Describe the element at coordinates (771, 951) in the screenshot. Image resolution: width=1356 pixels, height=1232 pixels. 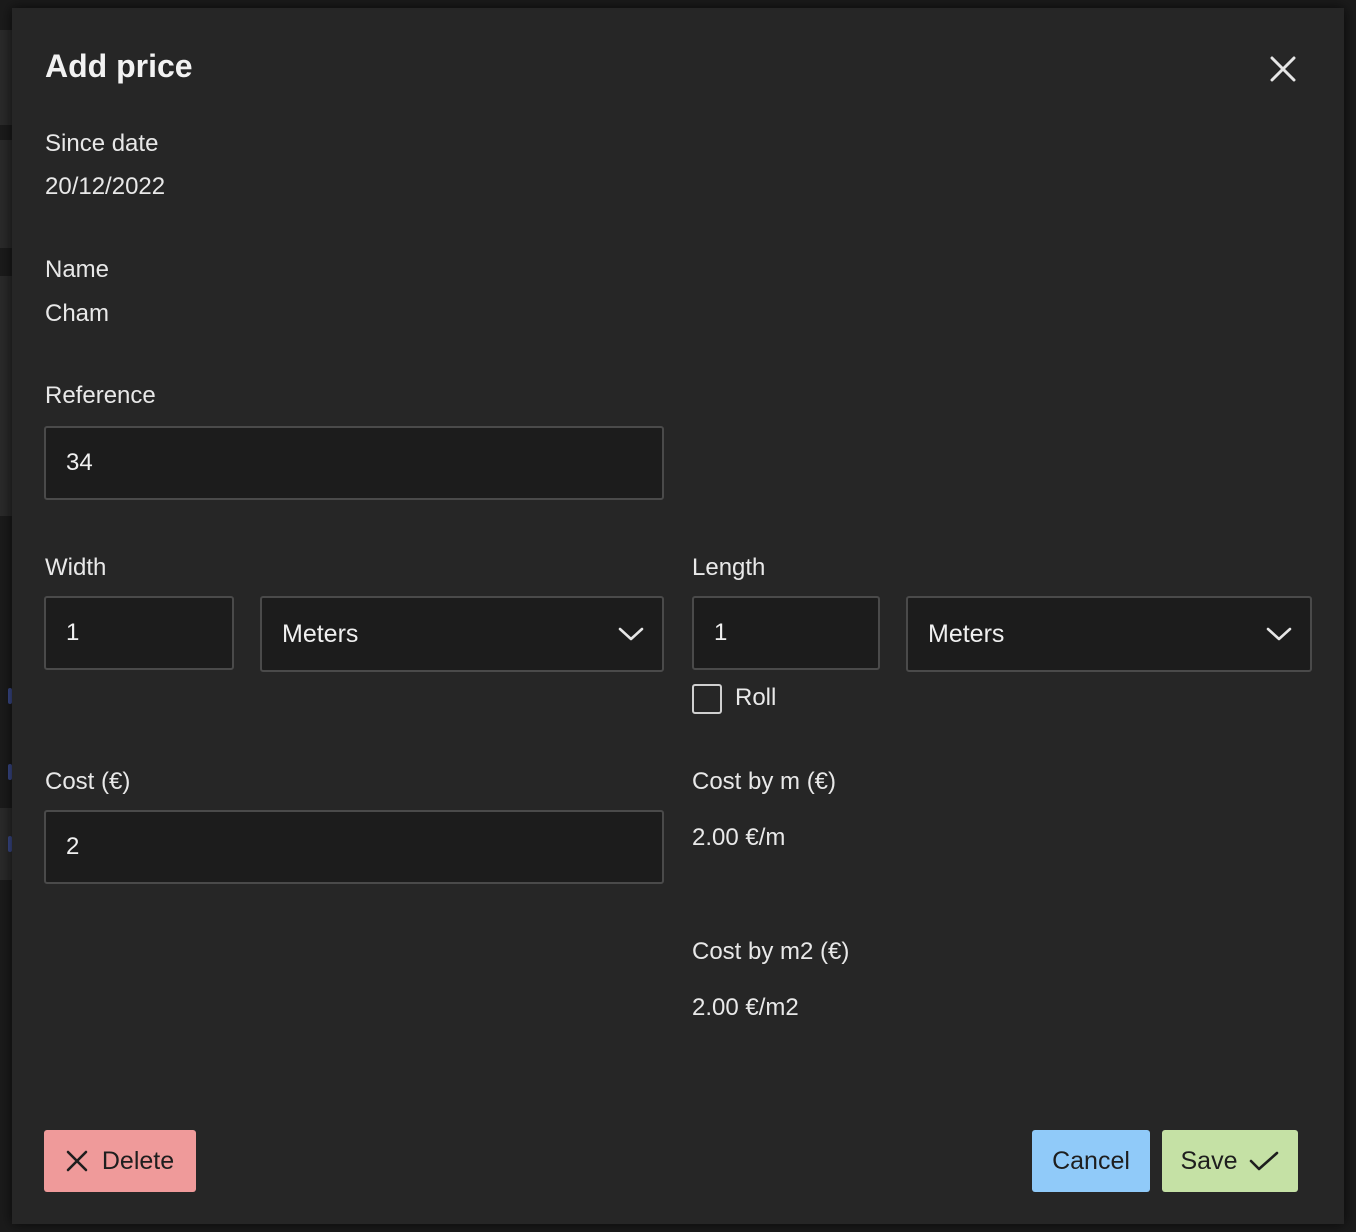
I see `cost-by-m2-label: Cost by m2 (€)` at that location.